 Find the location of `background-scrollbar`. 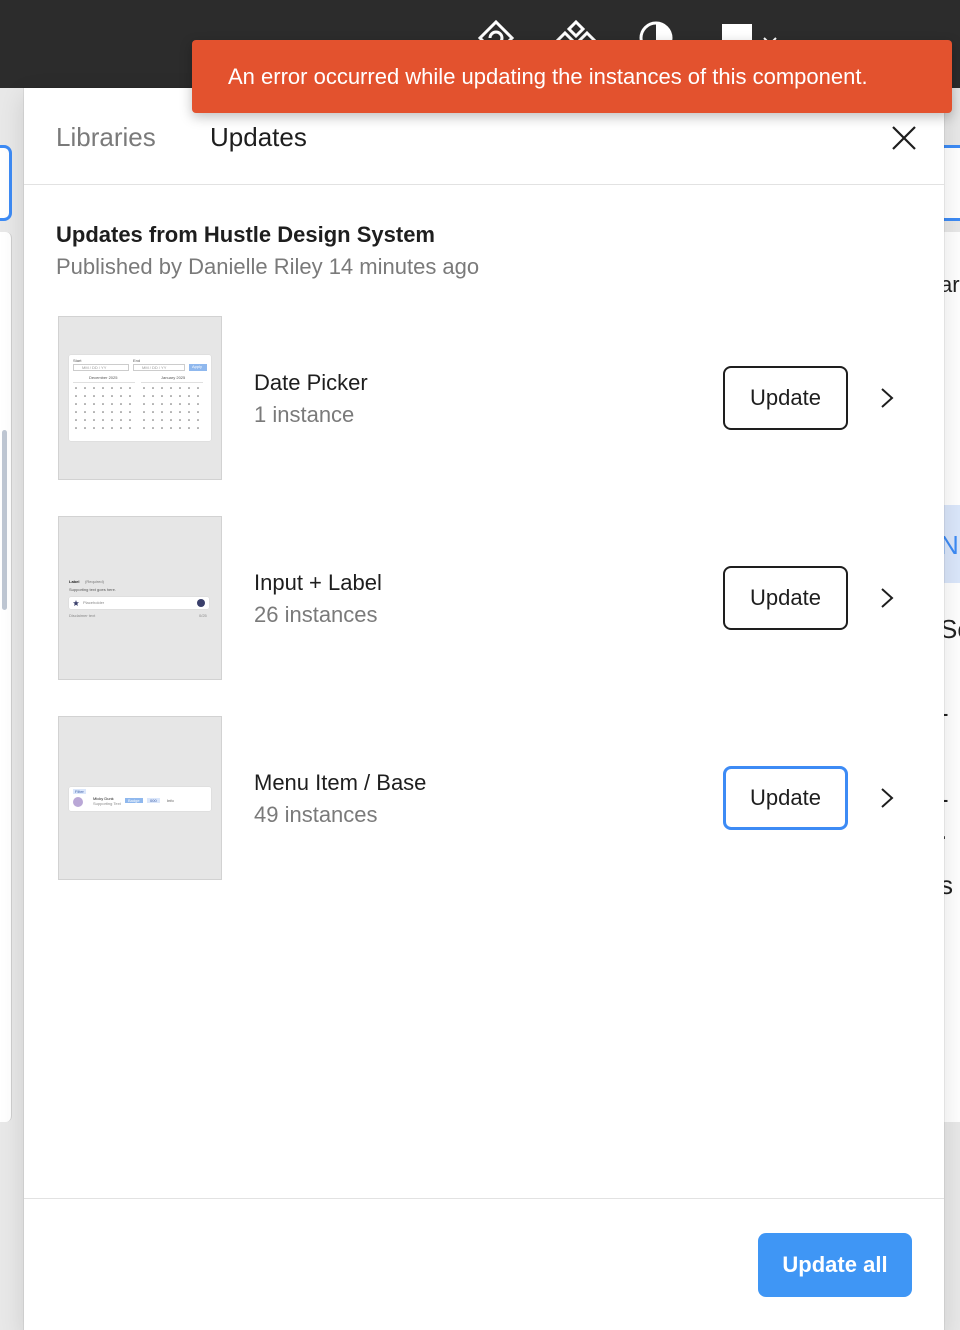

background-scrollbar is located at coordinates (4, 520).